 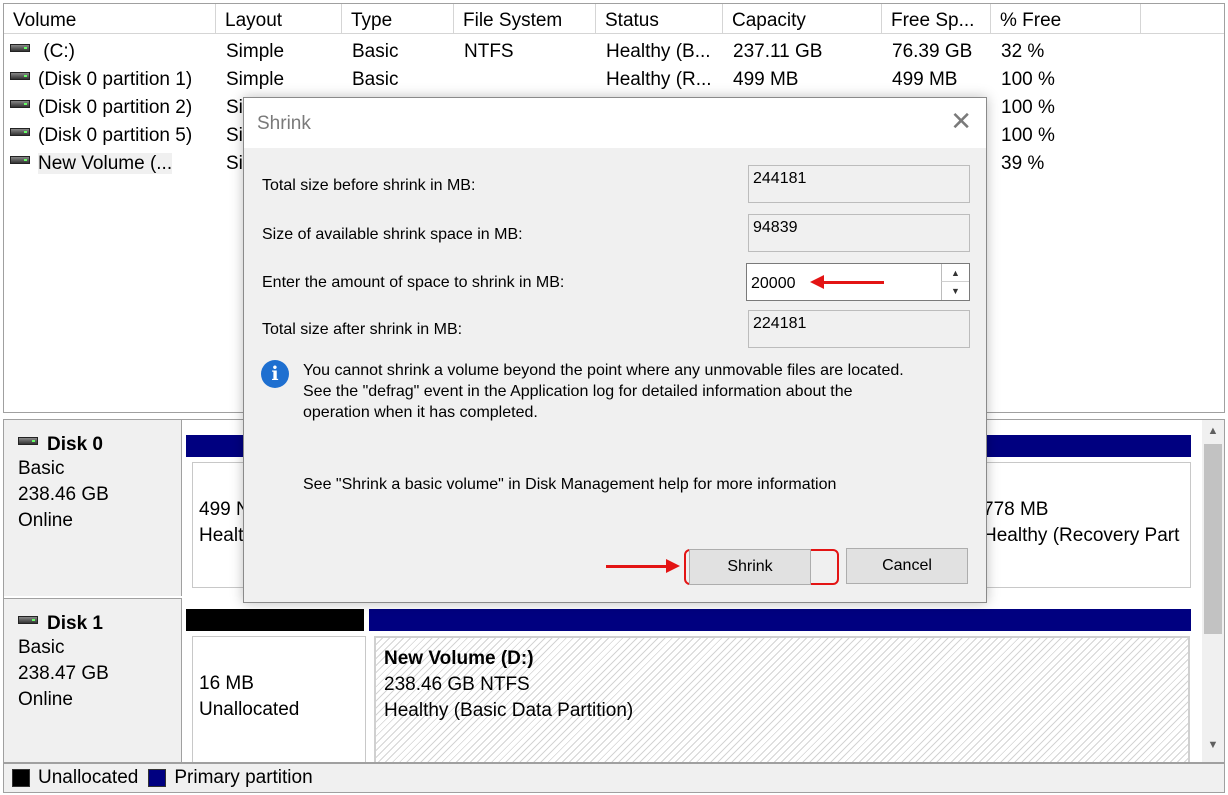 What do you see at coordinates (1023, 163) in the screenshot?
I see `percent-free-cell: 39 %` at bounding box center [1023, 163].